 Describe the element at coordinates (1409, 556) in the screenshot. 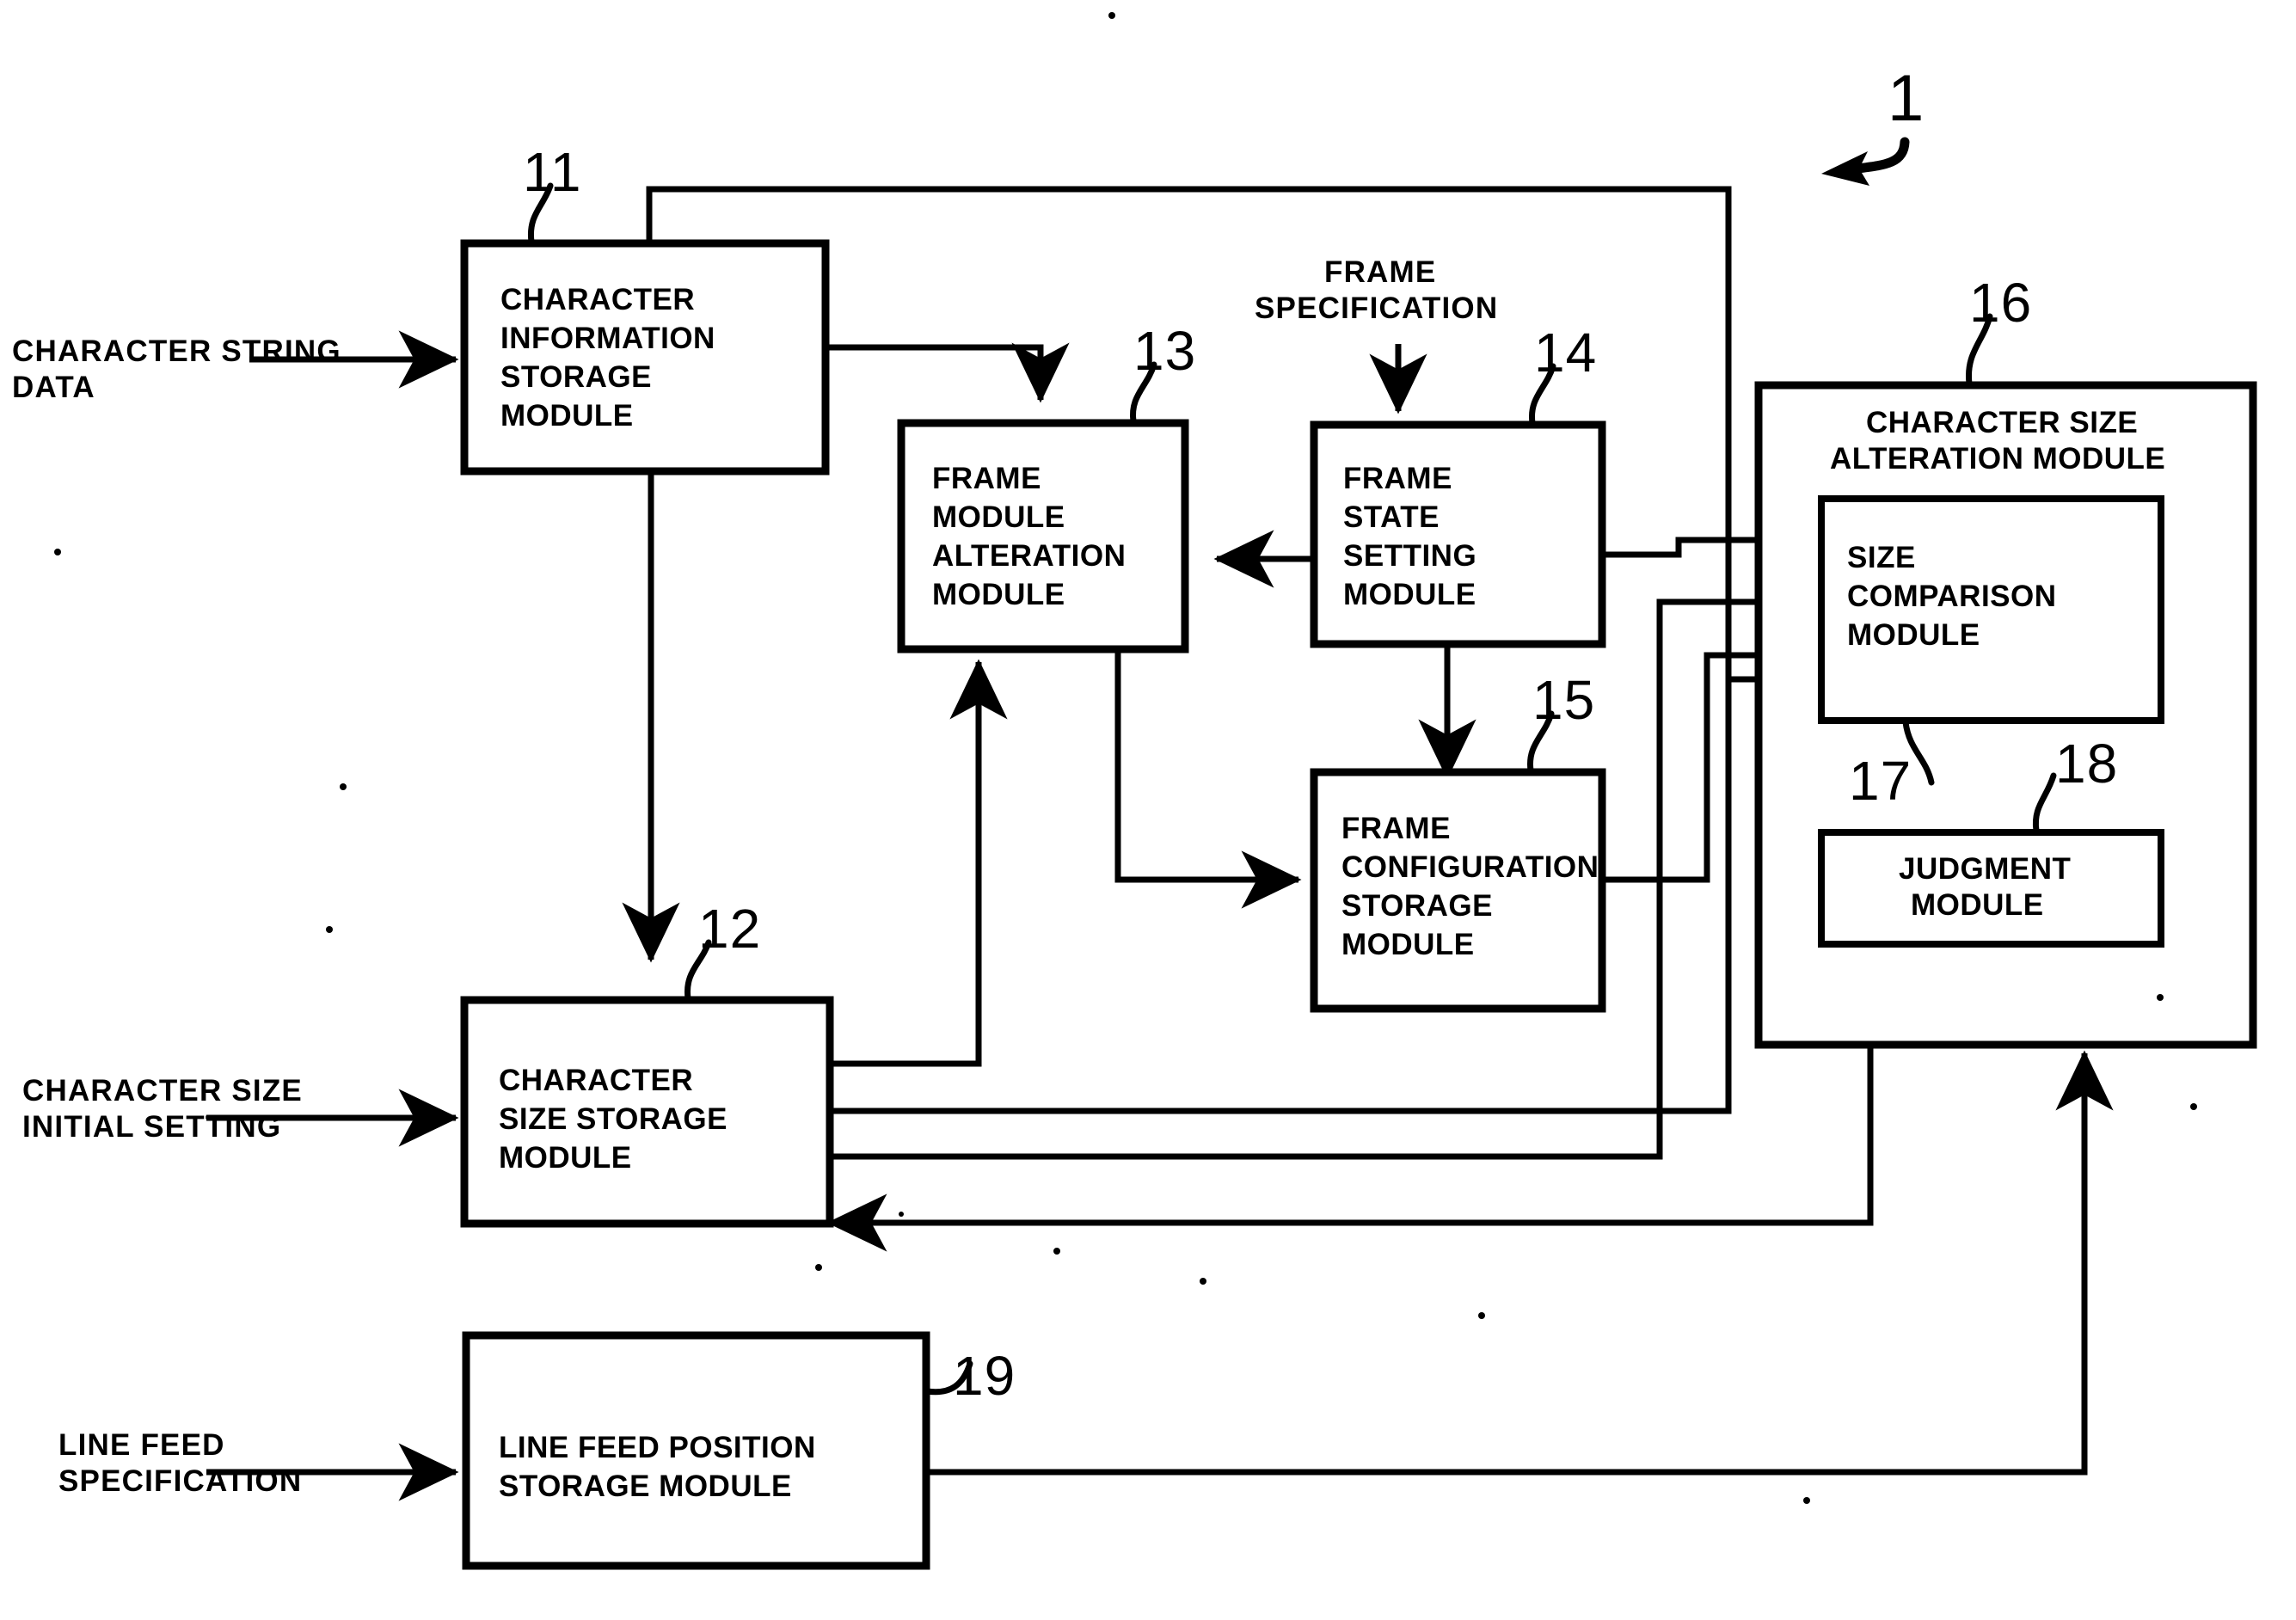

I see `block-label-line: SETTING` at that location.